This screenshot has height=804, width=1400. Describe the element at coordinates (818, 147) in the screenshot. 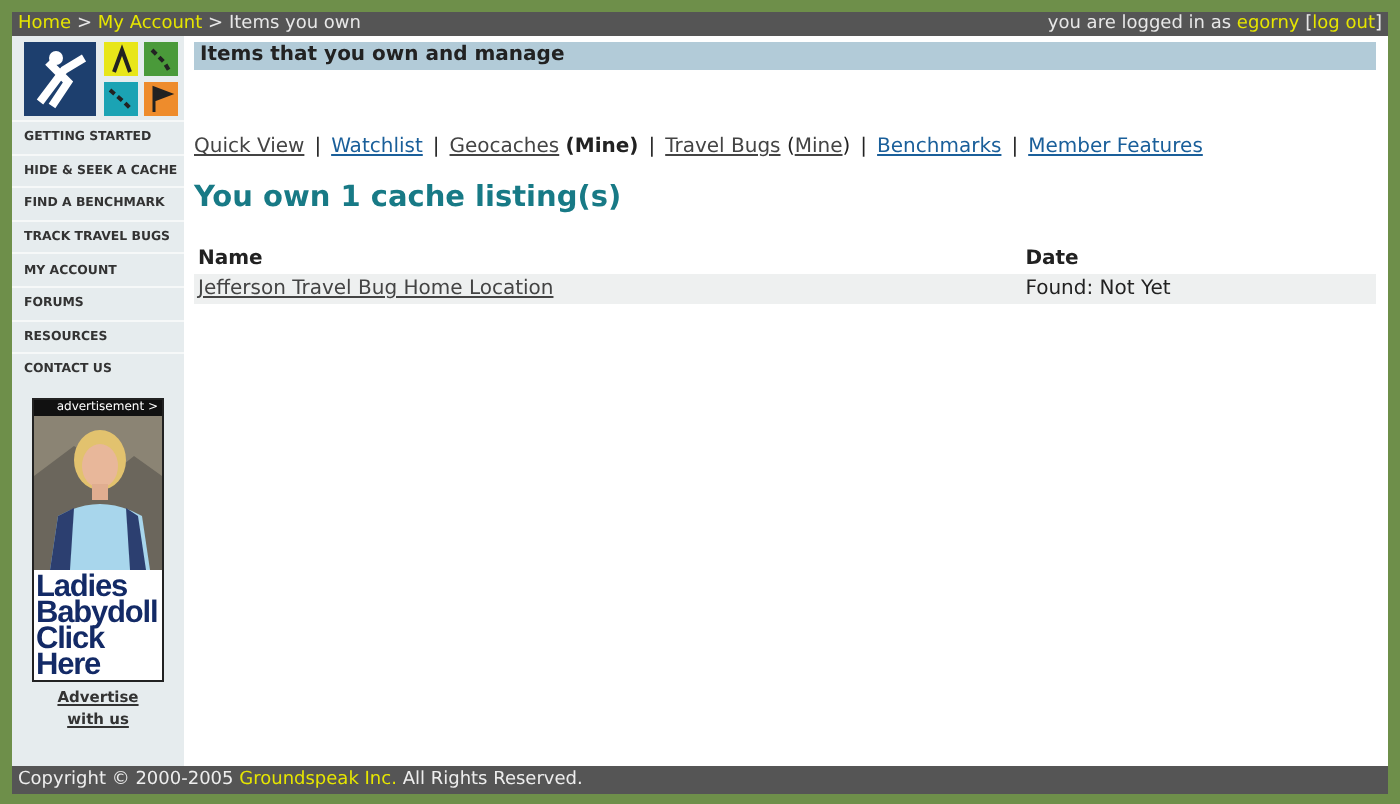

I see `nav-link: Mine` at that location.